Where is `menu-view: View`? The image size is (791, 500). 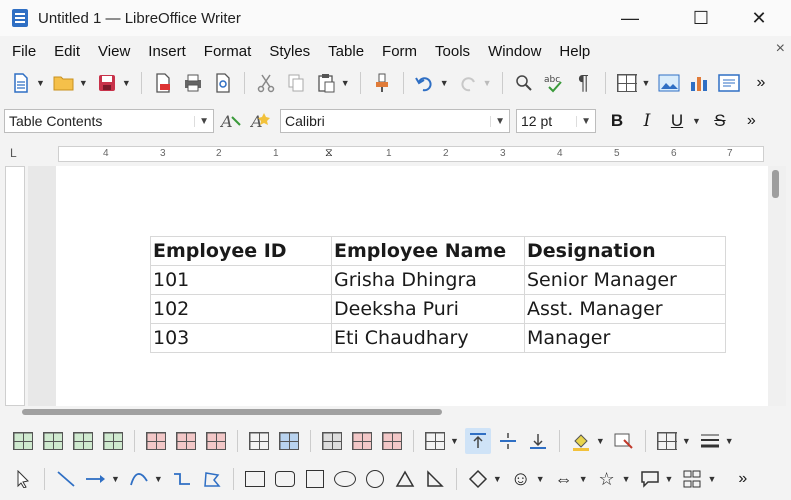
menu-view: View is located at coordinates (114, 51).